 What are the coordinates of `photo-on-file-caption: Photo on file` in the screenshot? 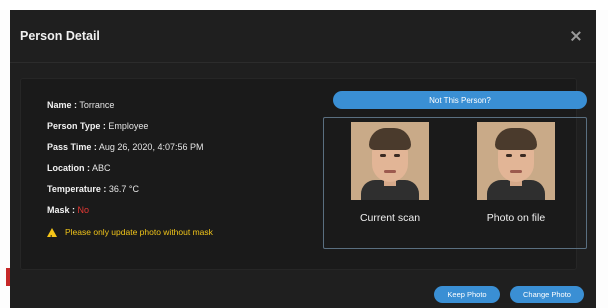 It's located at (516, 218).